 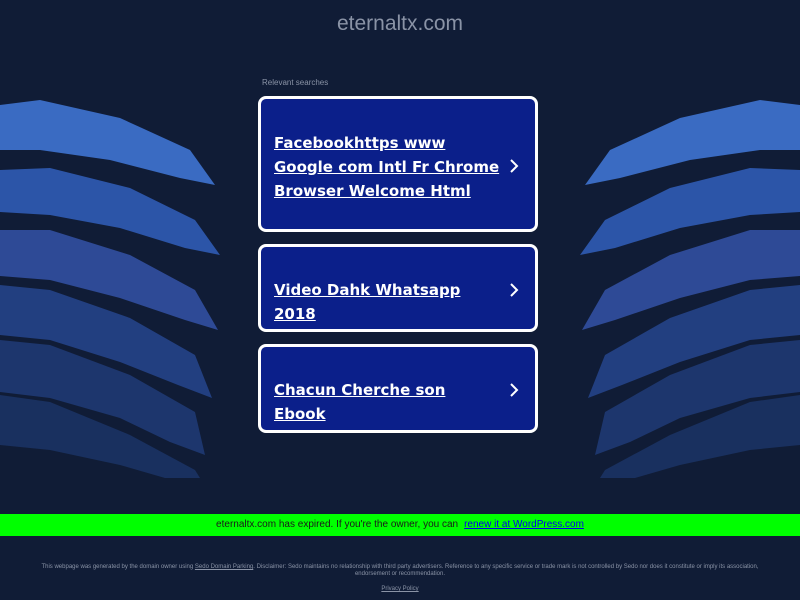 What do you see at coordinates (524, 524) in the screenshot?
I see `renew-link: renew it at WordPress.com` at bounding box center [524, 524].